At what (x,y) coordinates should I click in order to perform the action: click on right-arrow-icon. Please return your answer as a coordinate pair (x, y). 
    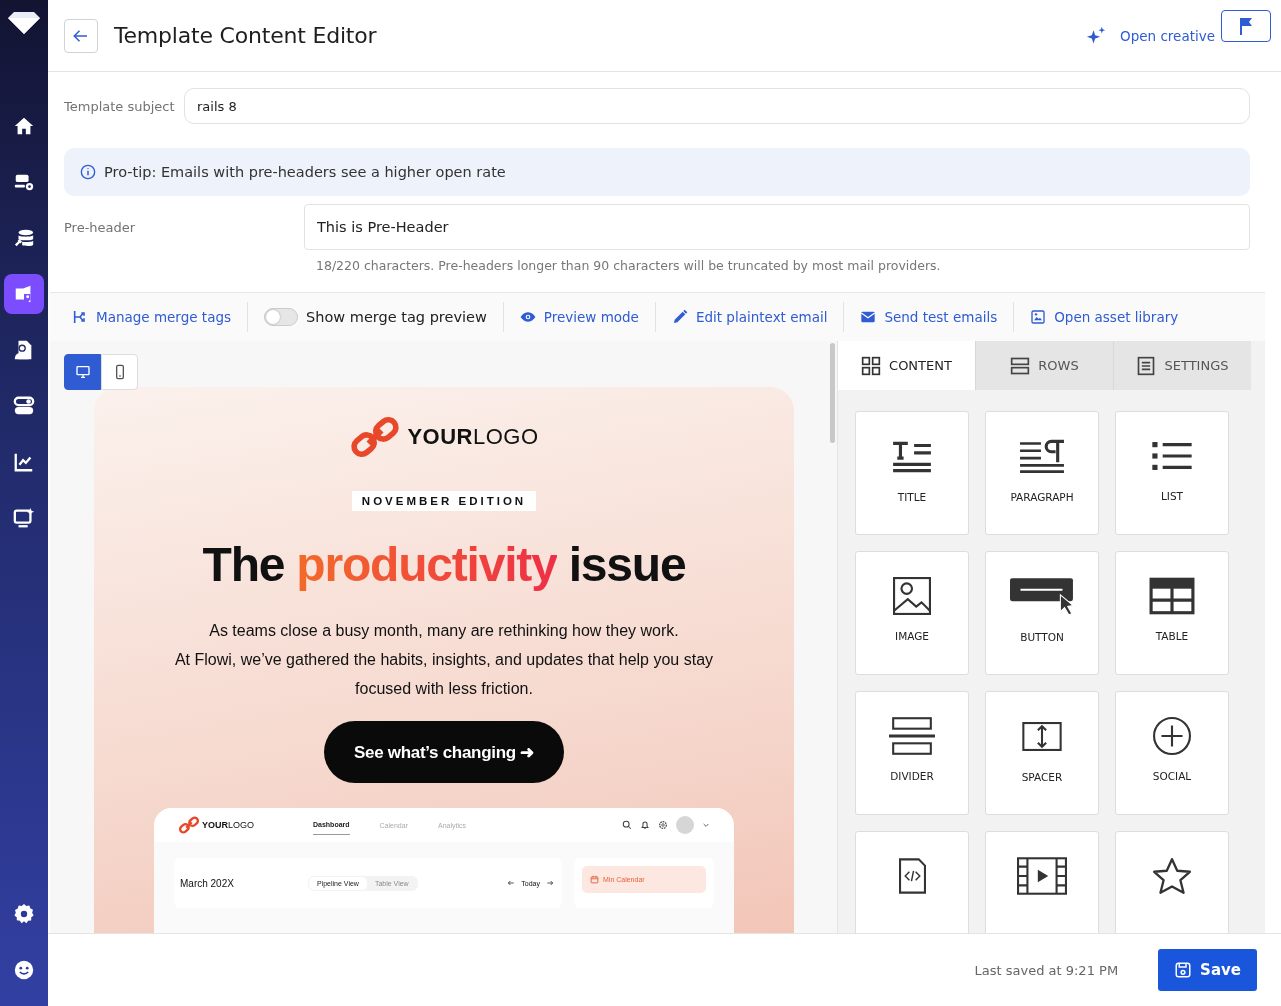
    Looking at the image, I should click on (550, 883).